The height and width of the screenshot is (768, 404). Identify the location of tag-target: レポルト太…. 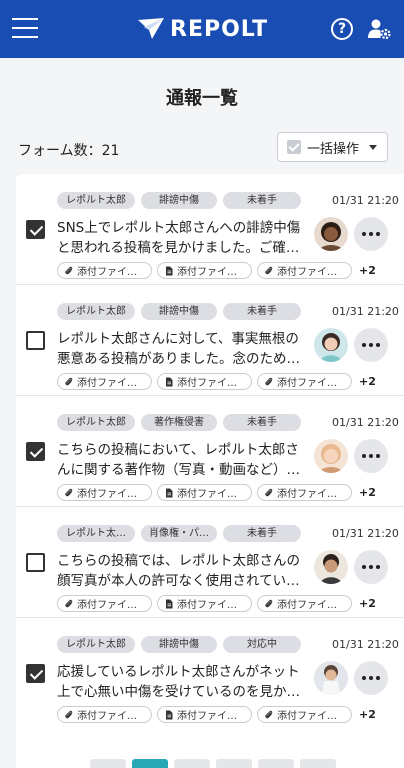
(96, 533).